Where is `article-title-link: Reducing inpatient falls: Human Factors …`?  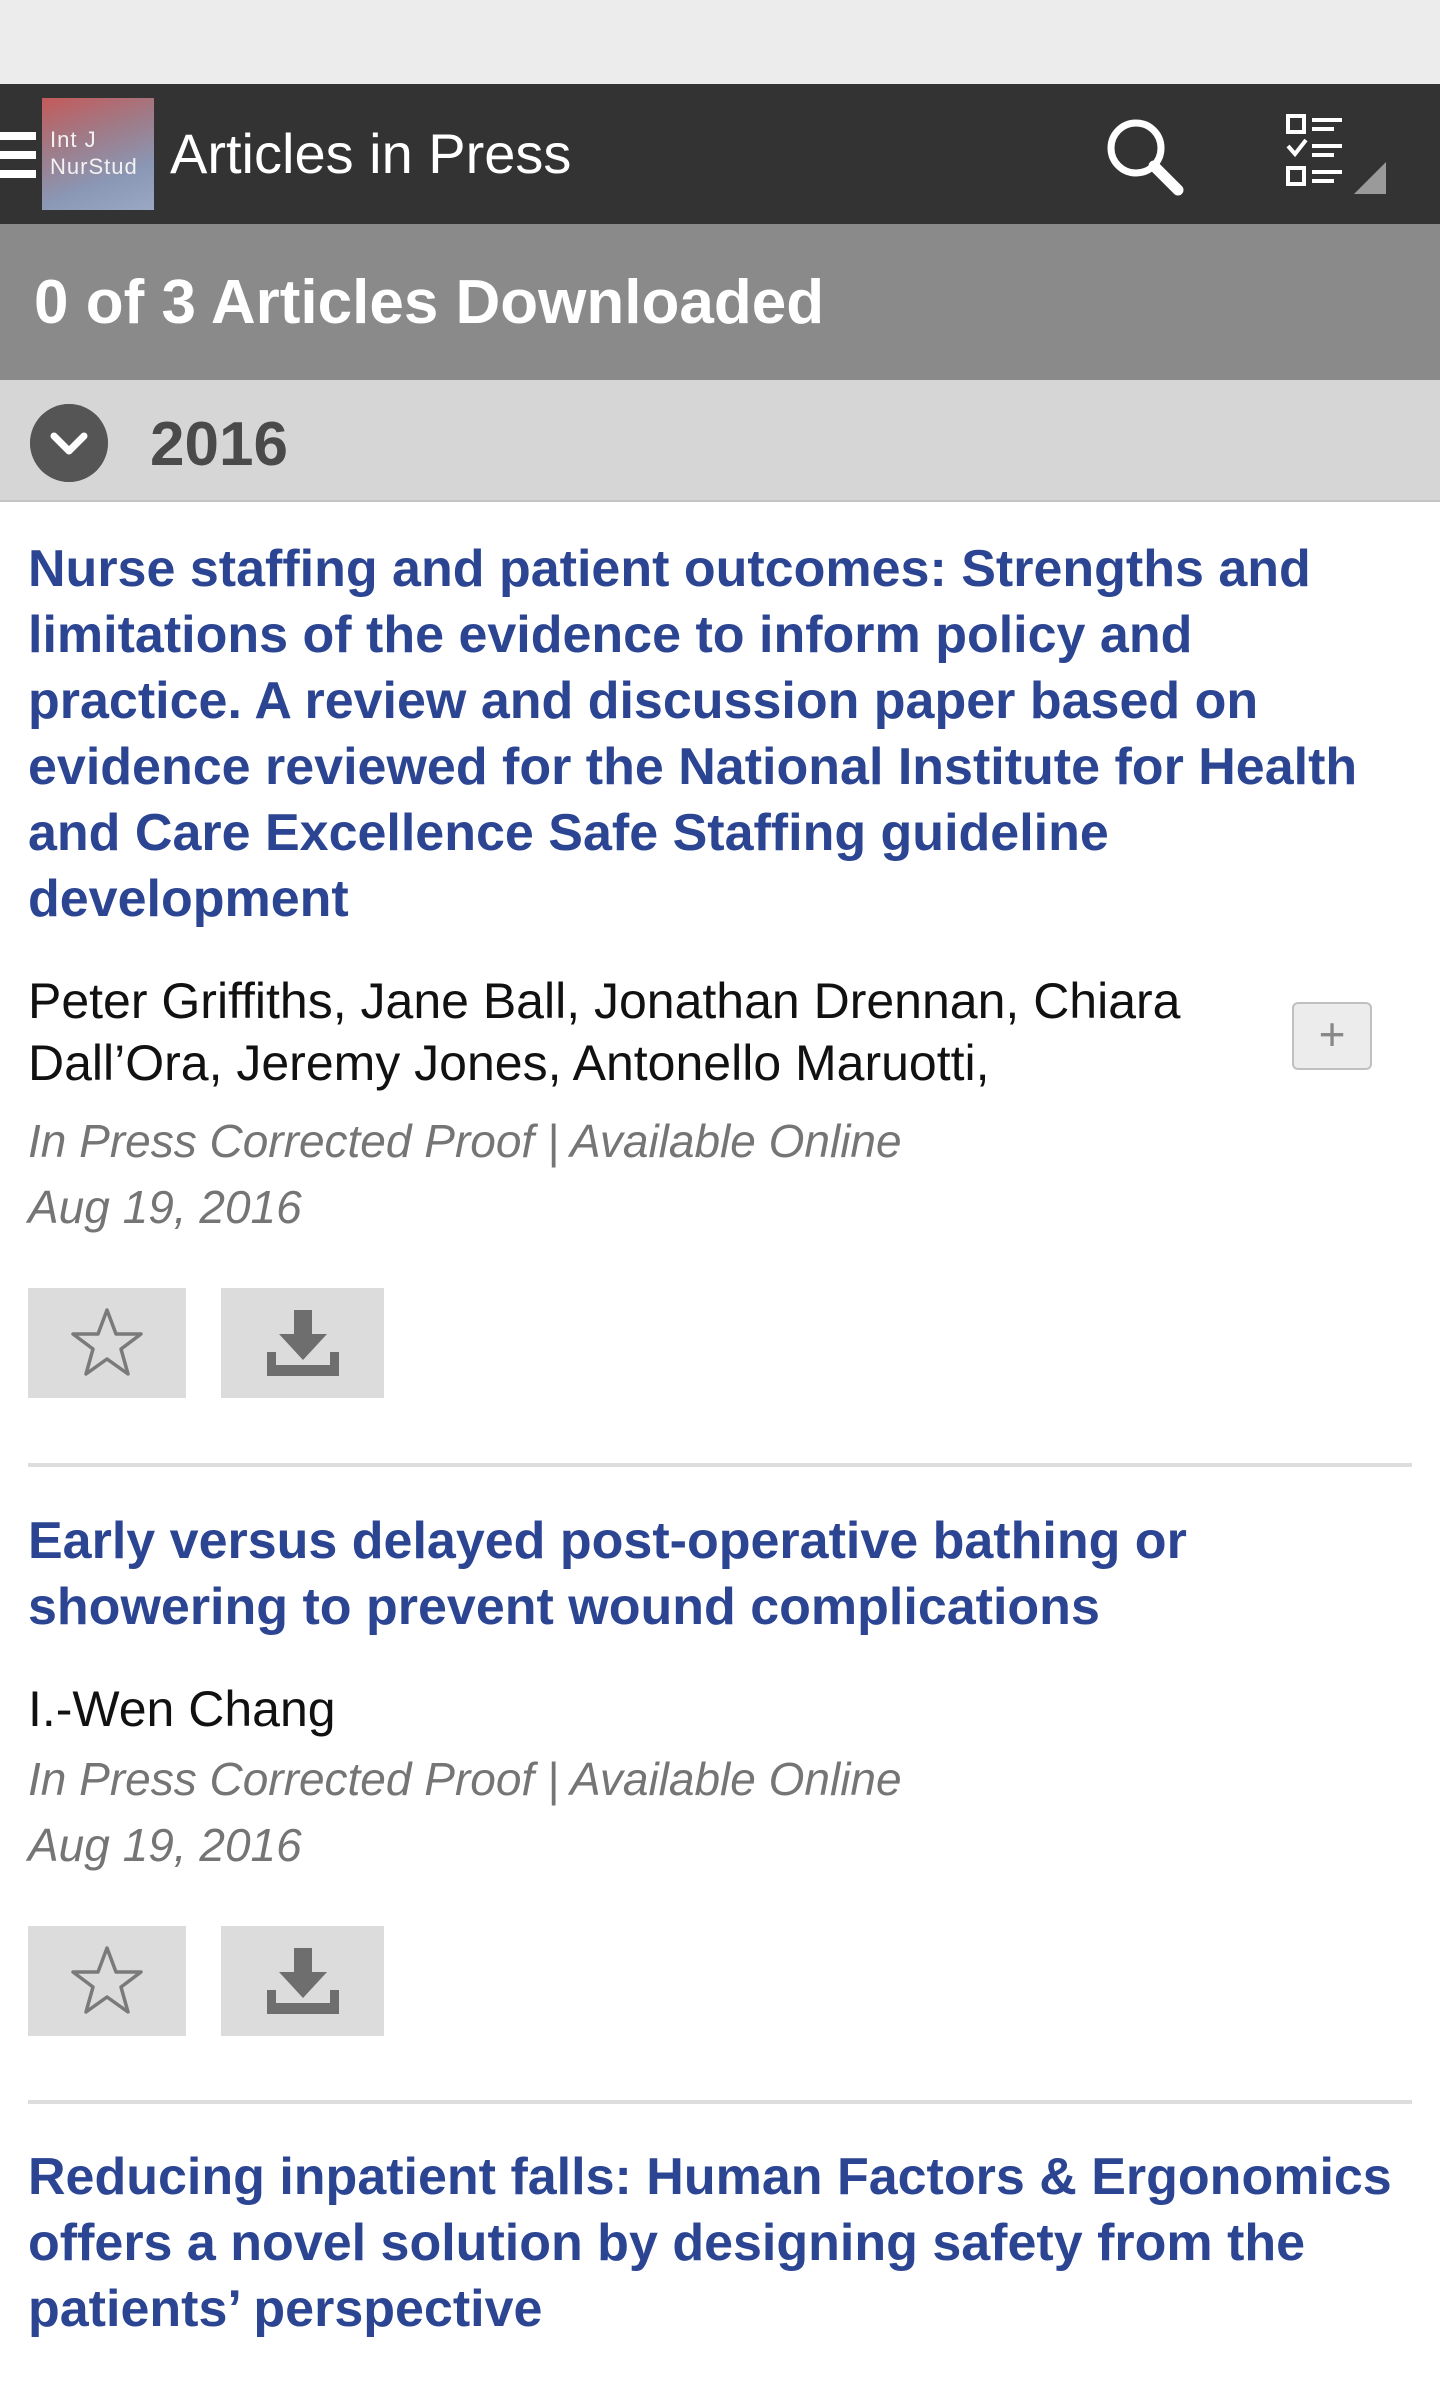 article-title-link: Reducing inpatient falls: Human Factors … is located at coordinates (720, 2243).